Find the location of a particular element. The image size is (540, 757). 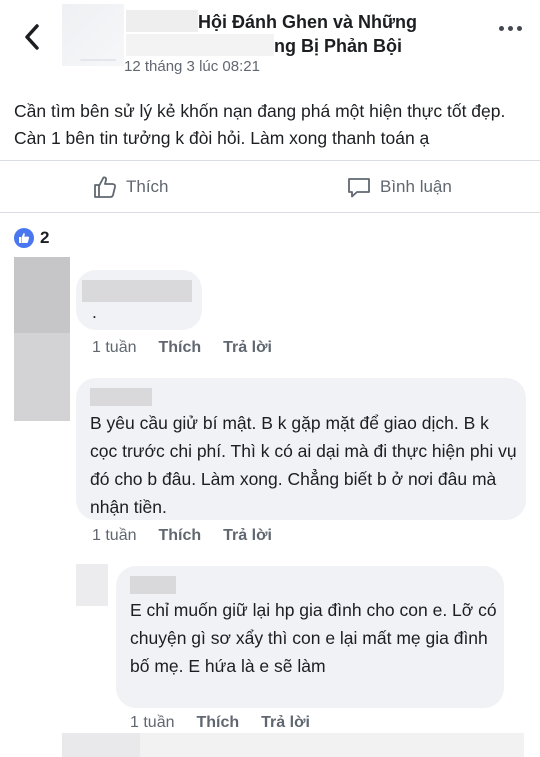

chevron-left-icon is located at coordinates (32, 37).